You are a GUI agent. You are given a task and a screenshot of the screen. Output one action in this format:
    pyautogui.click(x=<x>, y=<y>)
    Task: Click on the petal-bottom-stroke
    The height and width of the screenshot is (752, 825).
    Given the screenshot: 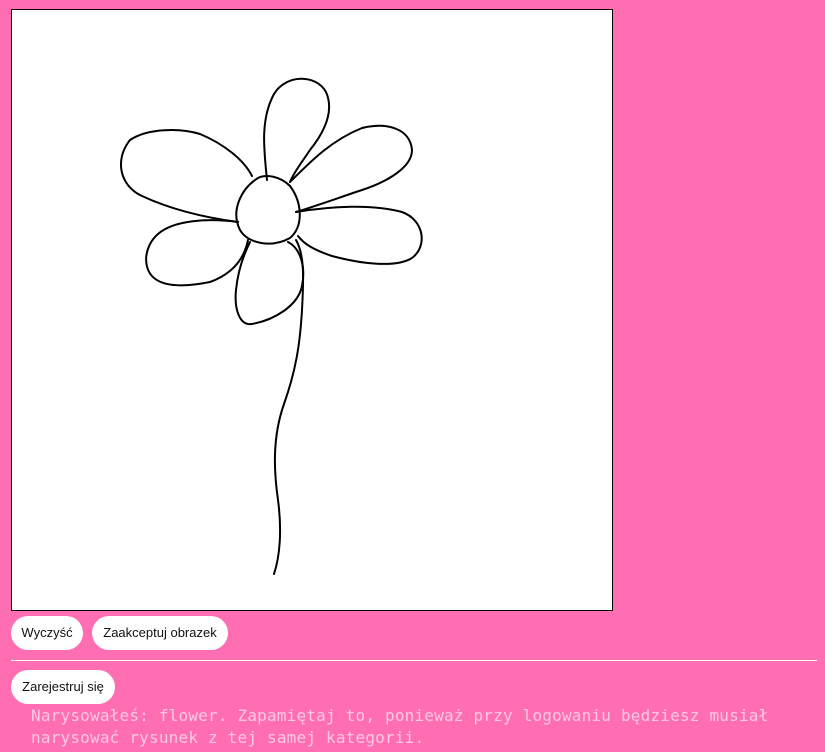 What is the action you would take?
    pyautogui.click(x=269, y=283)
    